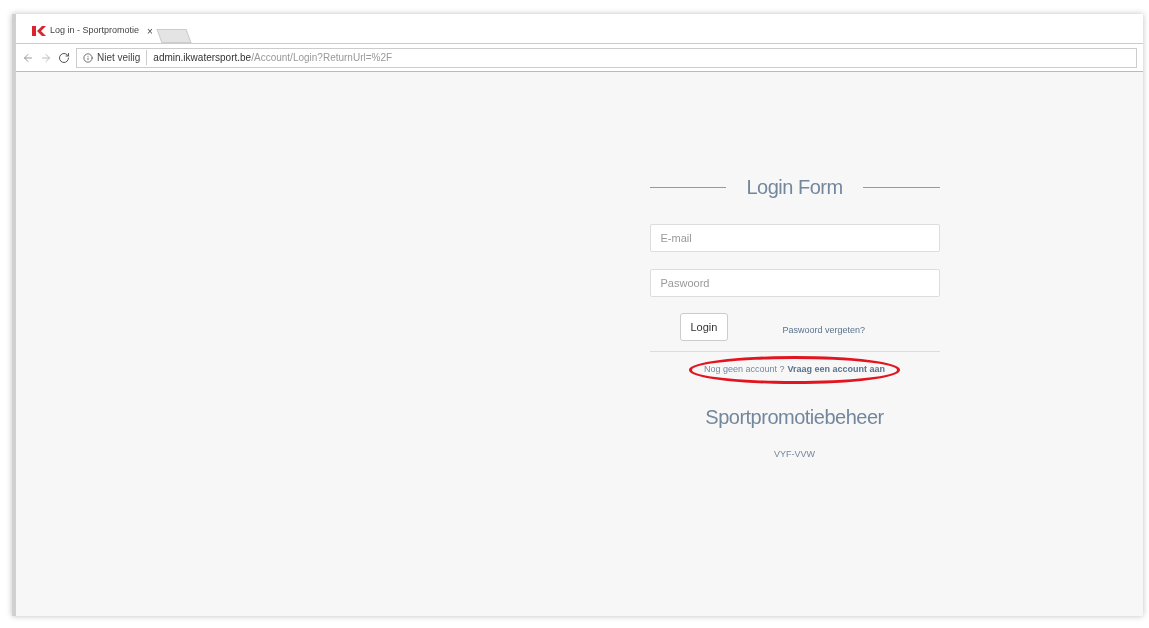 The height and width of the screenshot is (628, 1149). Describe the element at coordinates (46, 57) in the screenshot. I see `forward-icon` at that location.